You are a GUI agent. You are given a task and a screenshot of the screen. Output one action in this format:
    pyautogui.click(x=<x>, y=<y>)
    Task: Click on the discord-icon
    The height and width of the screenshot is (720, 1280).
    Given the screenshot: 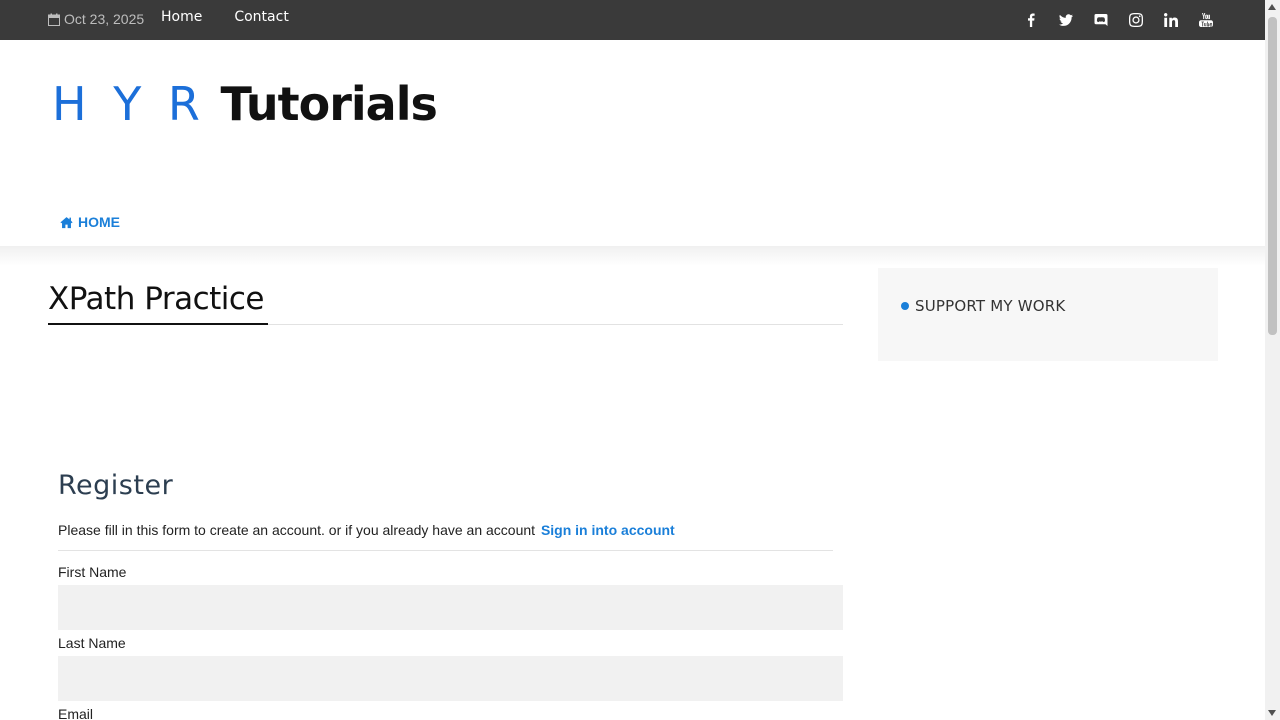 What is the action you would take?
    pyautogui.click(x=1100, y=19)
    